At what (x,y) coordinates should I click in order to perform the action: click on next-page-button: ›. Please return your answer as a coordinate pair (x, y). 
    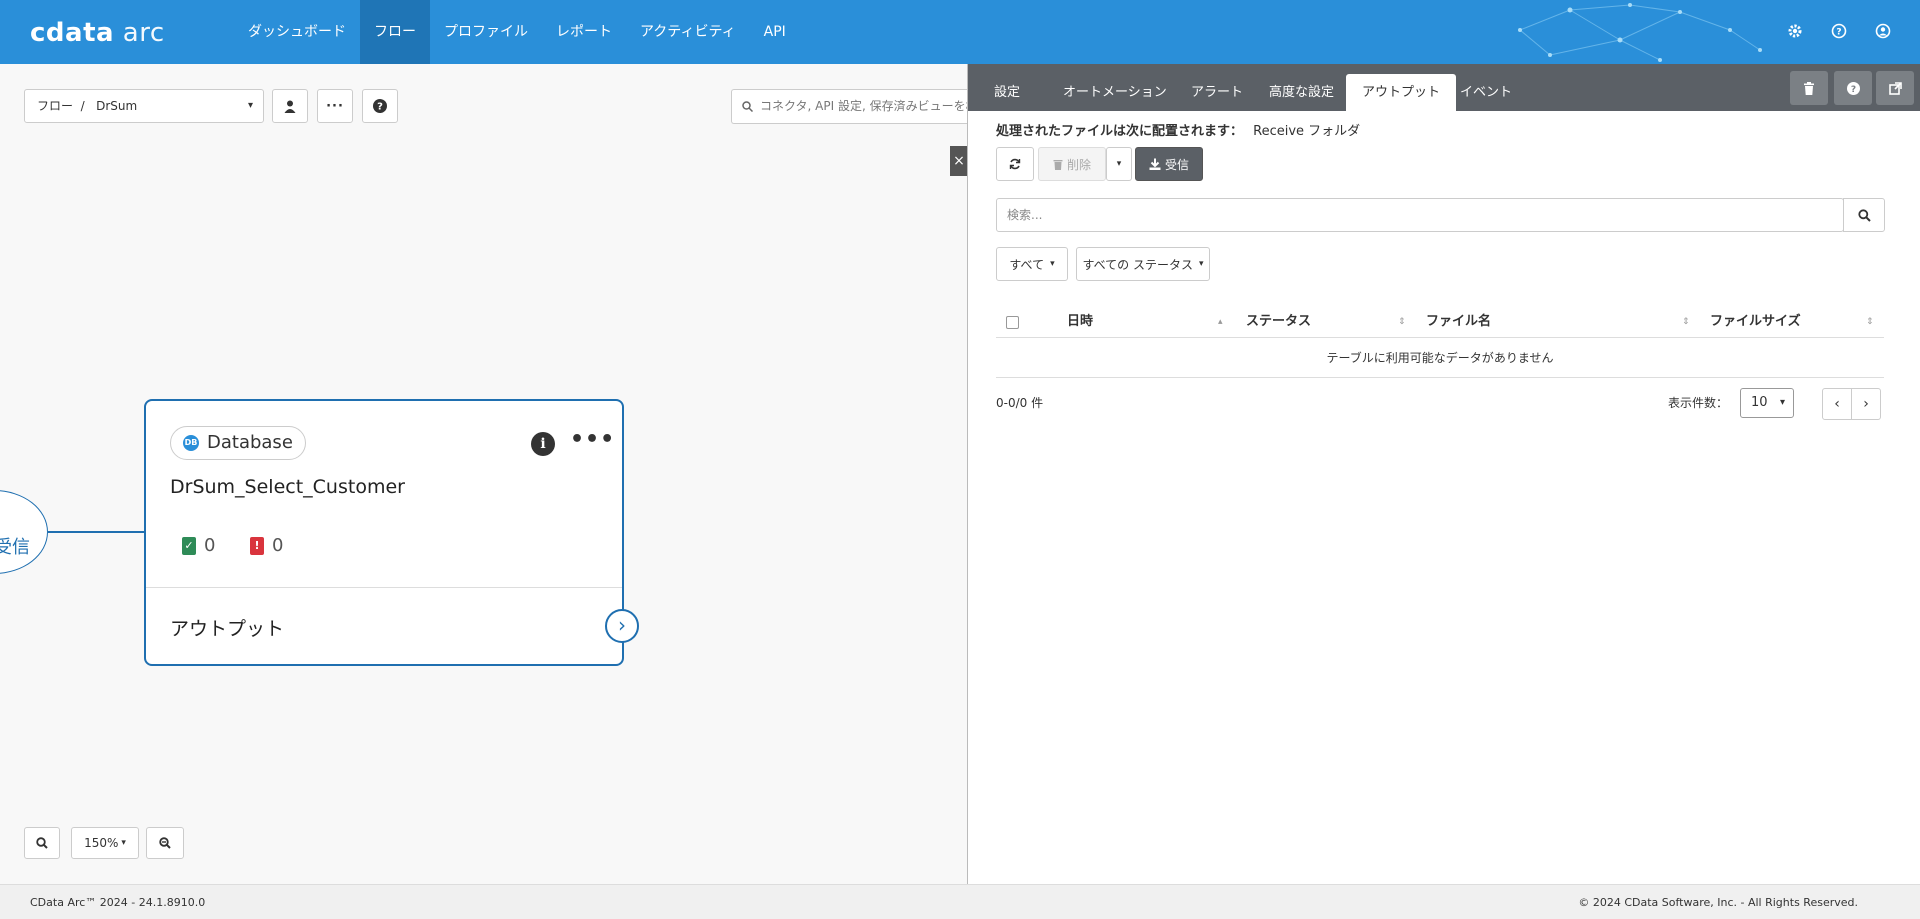
    Looking at the image, I should click on (1866, 404).